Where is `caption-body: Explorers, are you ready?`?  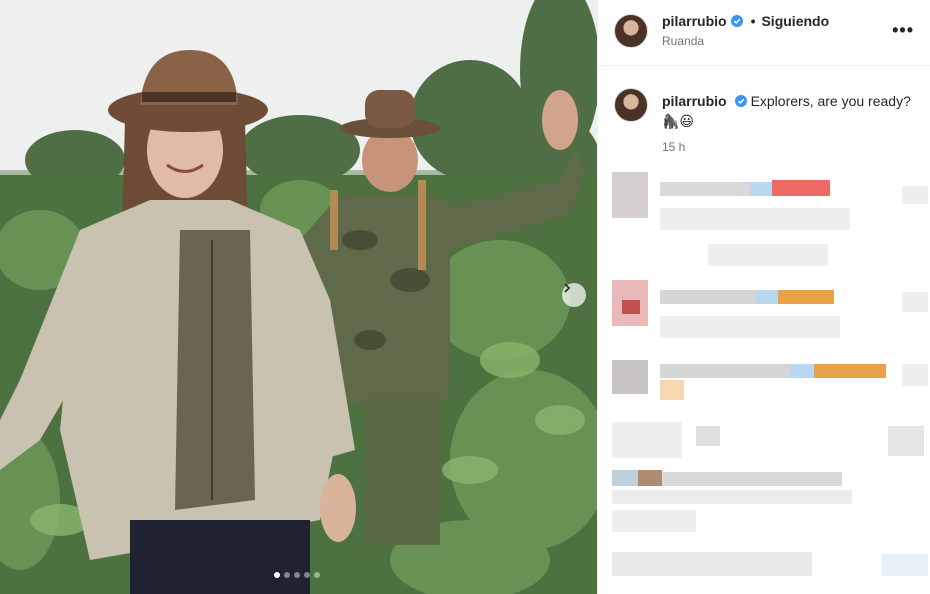 caption-body: Explorers, are you ready? is located at coordinates (830, 101).